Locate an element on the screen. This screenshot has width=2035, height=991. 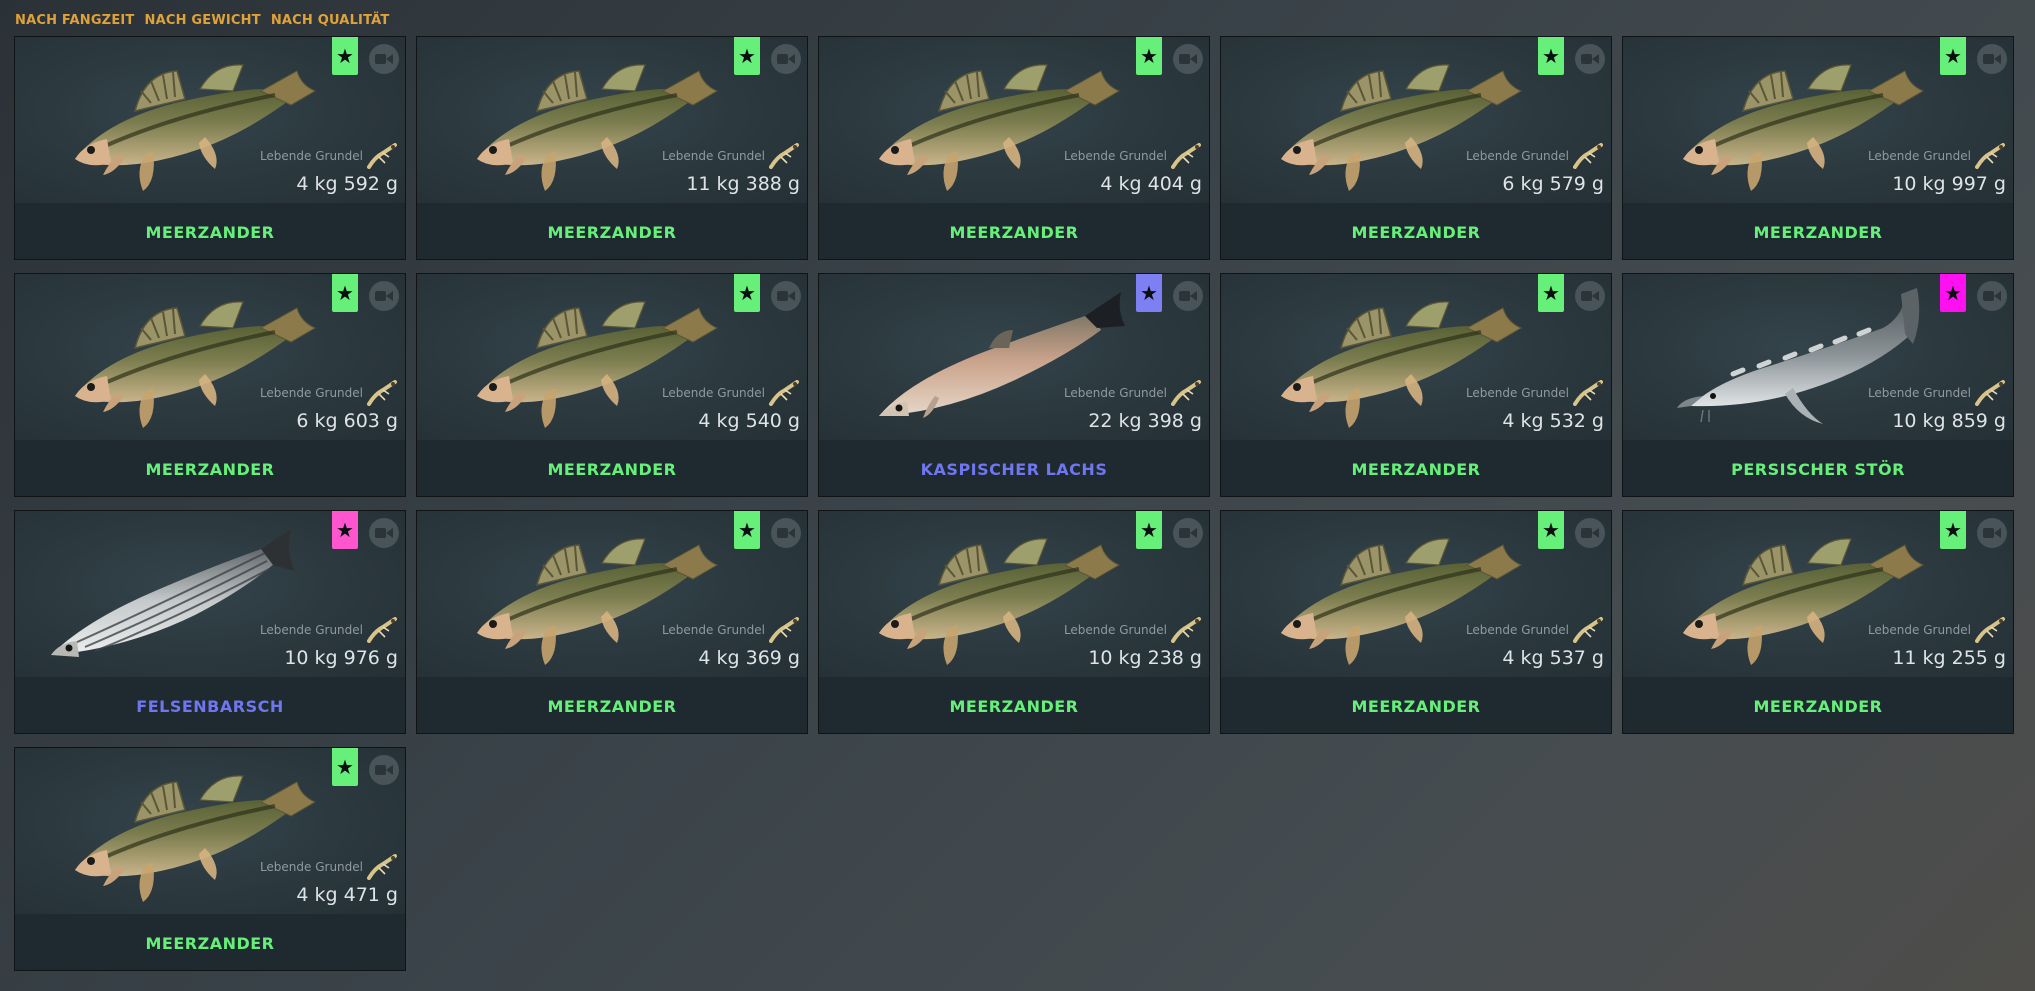
trophy-card: ★ Lebende Grundel 11 kg 255 g MEERZANDER is located at coordinates (1818, 622).